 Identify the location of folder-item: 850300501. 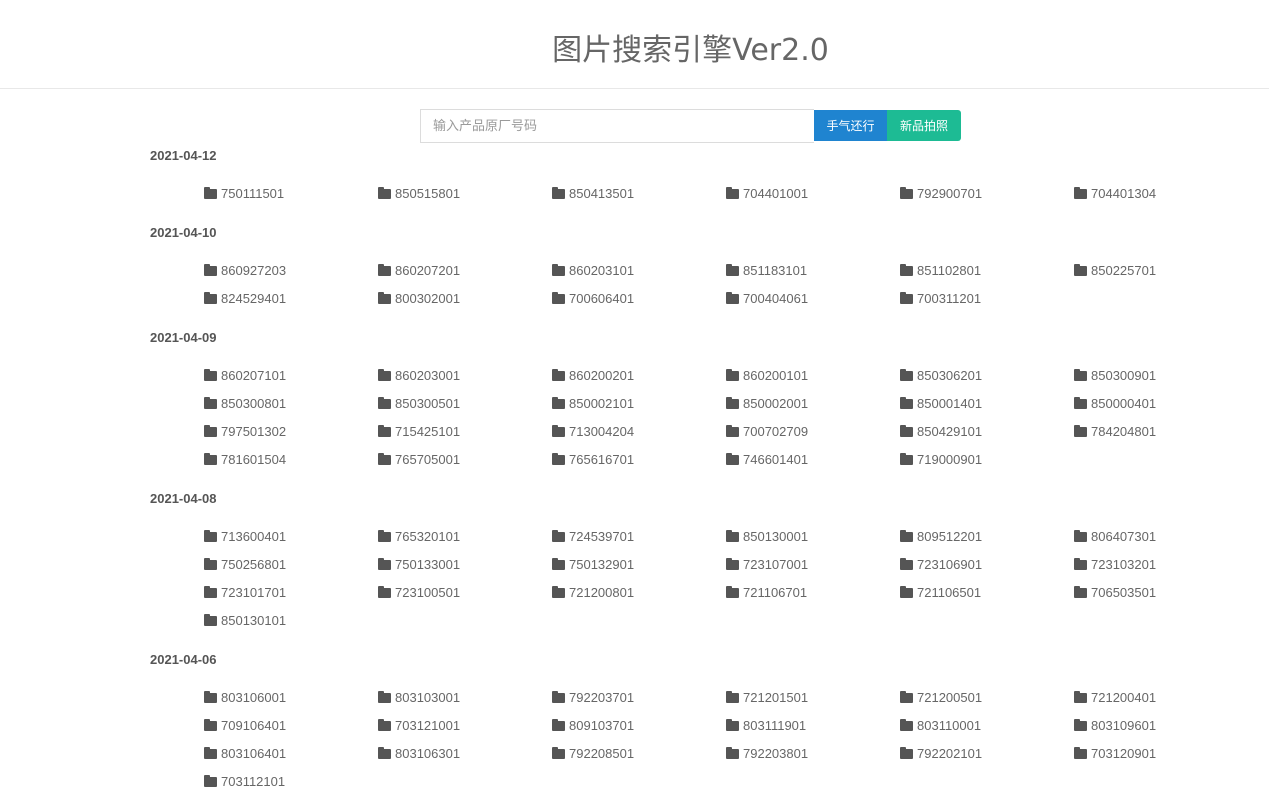
(465, 403).